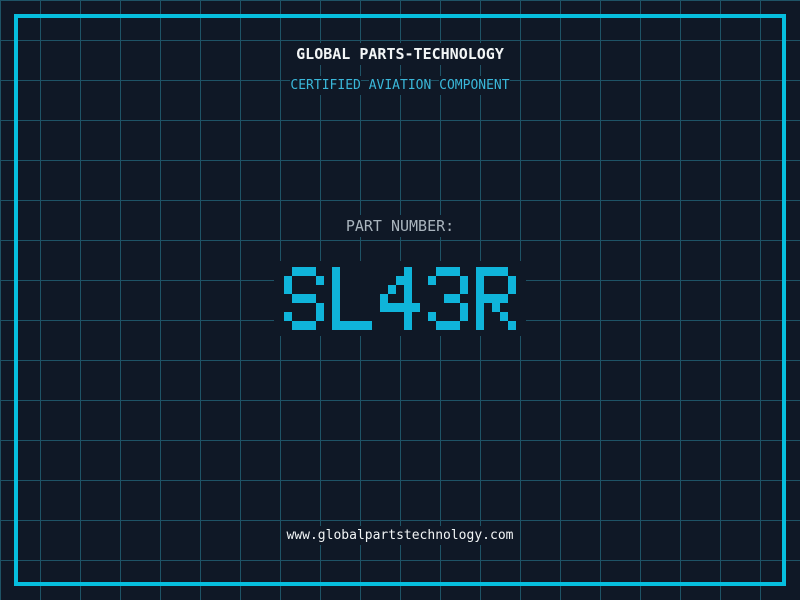 The height and width of the screenshot is (600, 800). I want to click on part-number-value, so click(400, 298).